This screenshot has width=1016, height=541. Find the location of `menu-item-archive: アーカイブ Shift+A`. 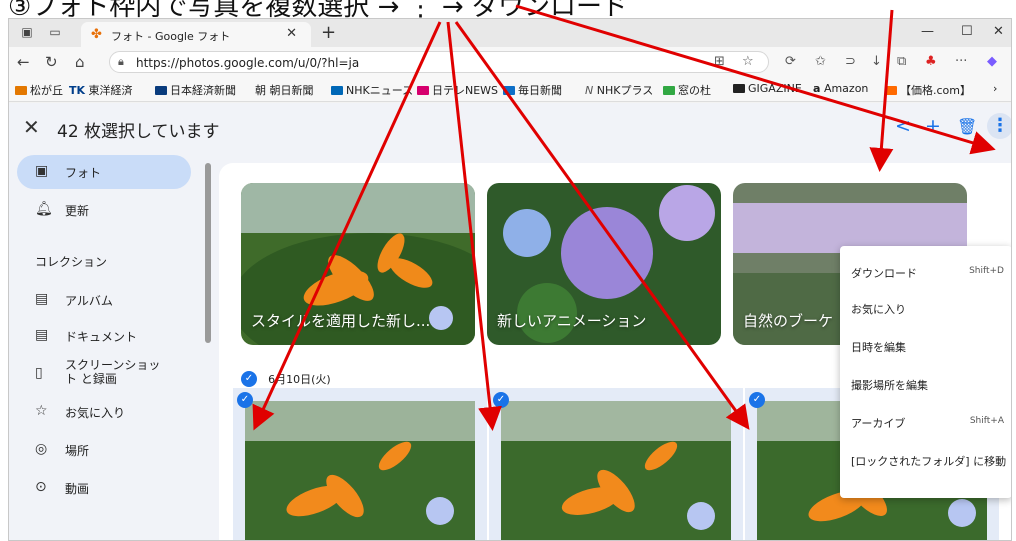

menu-item-archive: アーカイブ Shift+A is located at coordinates (925, 422).